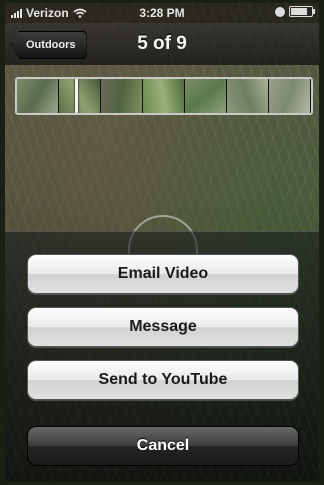 Image resolution: width=324 pixels, height=485 pixels. What do you see at coordinates (163, 446) in the screenshot?
I see `cancel-button: Cancel` at bounding box center [163, 446].